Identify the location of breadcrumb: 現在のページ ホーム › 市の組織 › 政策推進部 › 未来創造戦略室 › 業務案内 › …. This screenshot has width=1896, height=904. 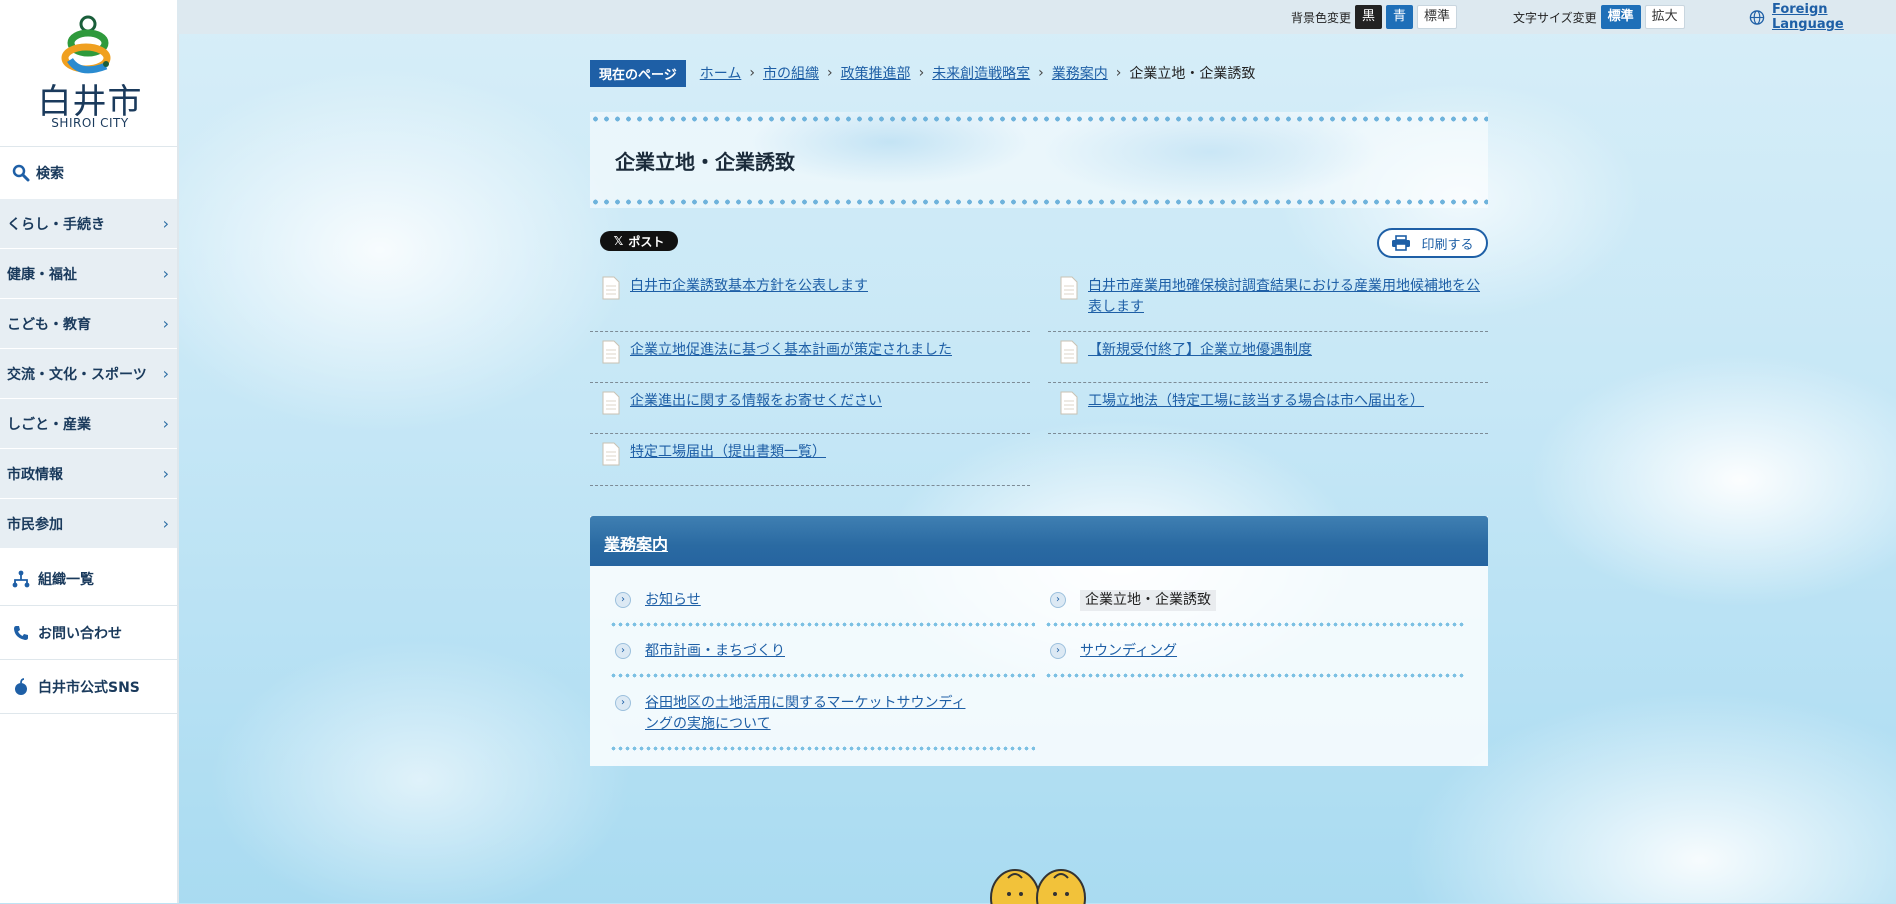
(922, 73).